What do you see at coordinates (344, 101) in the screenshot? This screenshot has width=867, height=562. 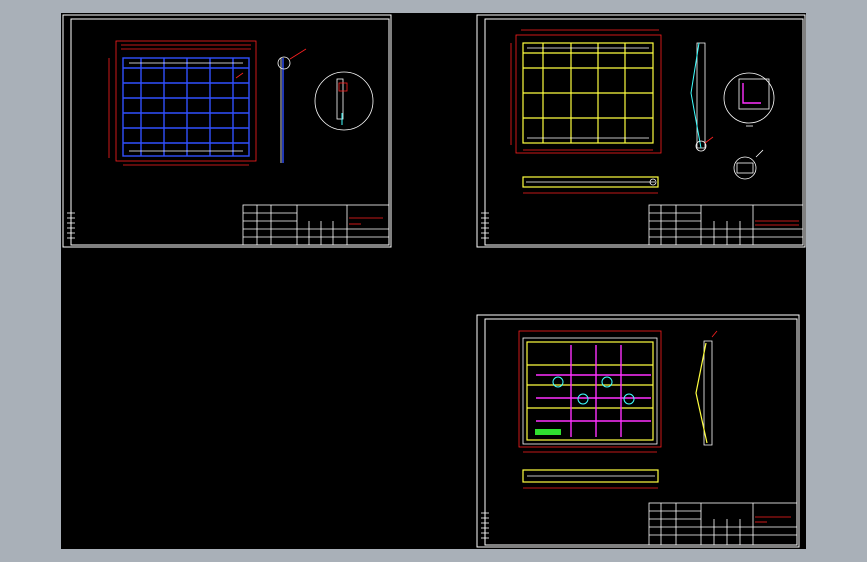 I see `sheet-1-detail-view` at bounding box center [344, 101].